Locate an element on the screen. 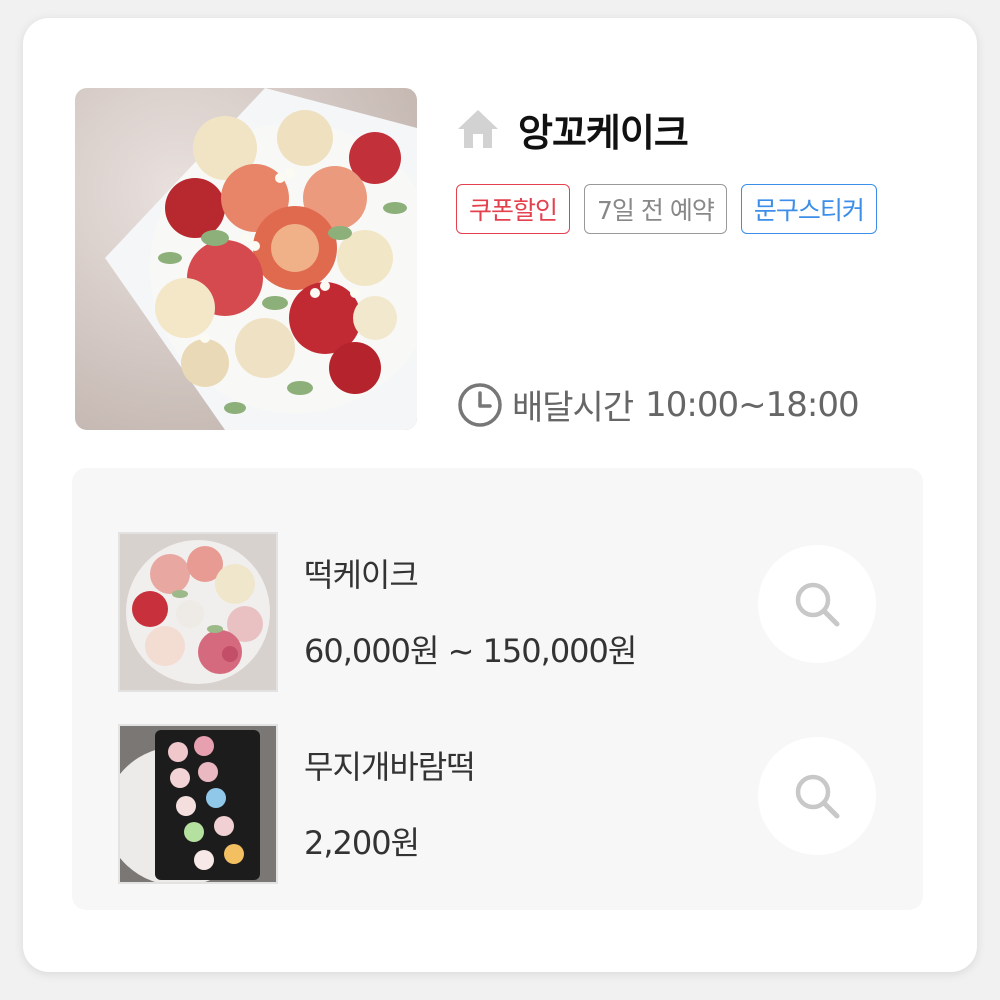 This screenshot has width=1000, height=1000. product-name: 떡케이크 is located at coordinates (361, 575).